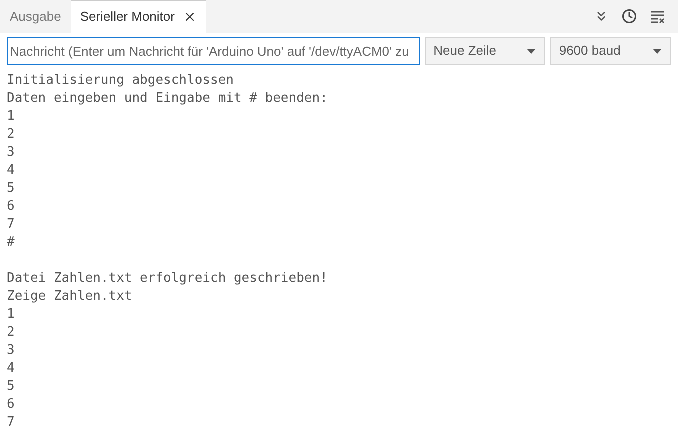 The height and width of the screenshot is (441, 678). I want to click on clear-output-icon, so click(658, 17).